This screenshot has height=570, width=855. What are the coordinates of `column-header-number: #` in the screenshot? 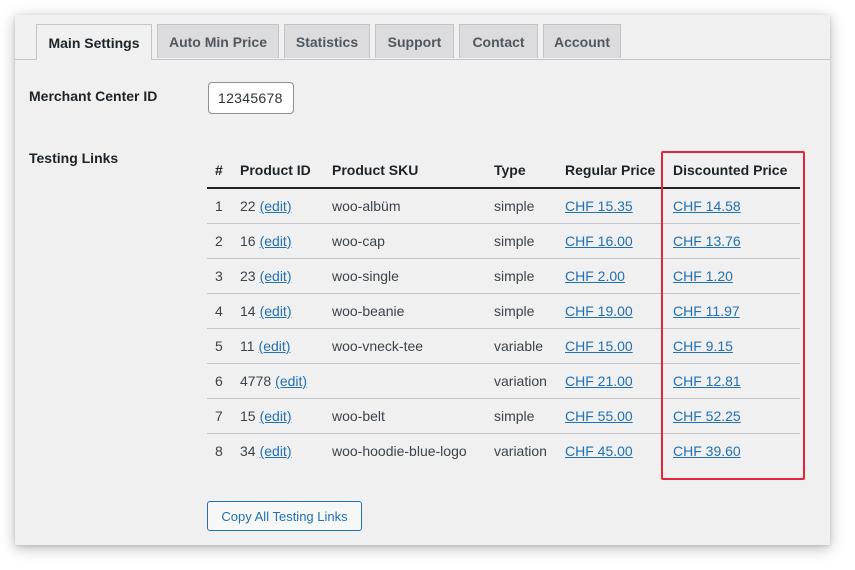 It's located at (219, 171).